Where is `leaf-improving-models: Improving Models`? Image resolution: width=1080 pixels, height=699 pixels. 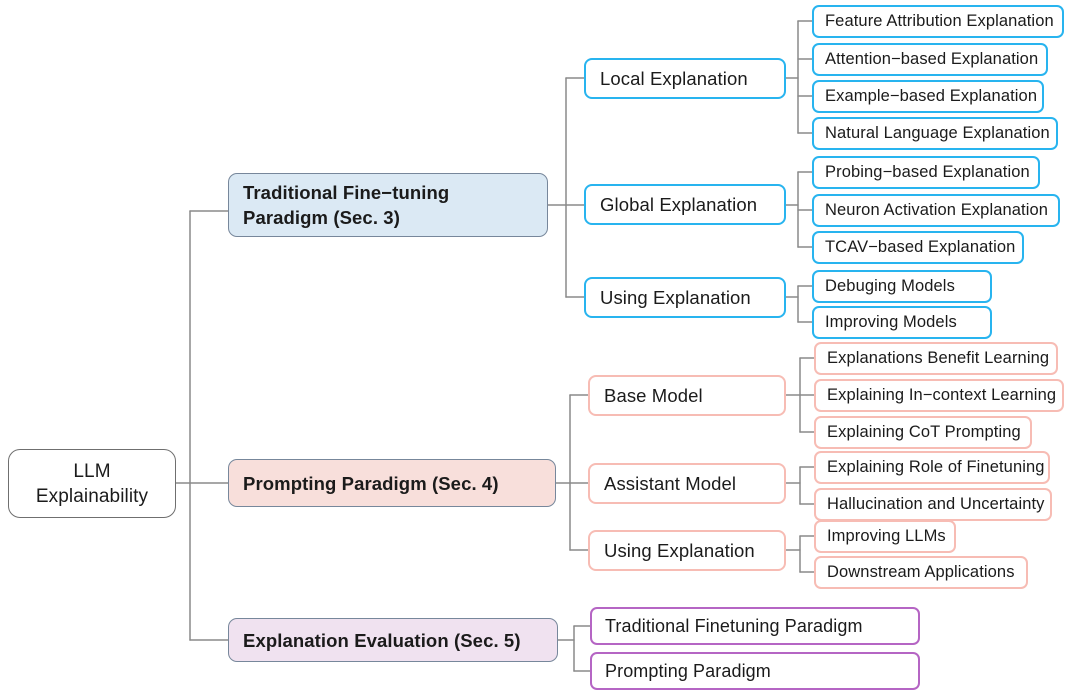 leaf-improving-models: Improving Models is located at coordinates (902, 322).